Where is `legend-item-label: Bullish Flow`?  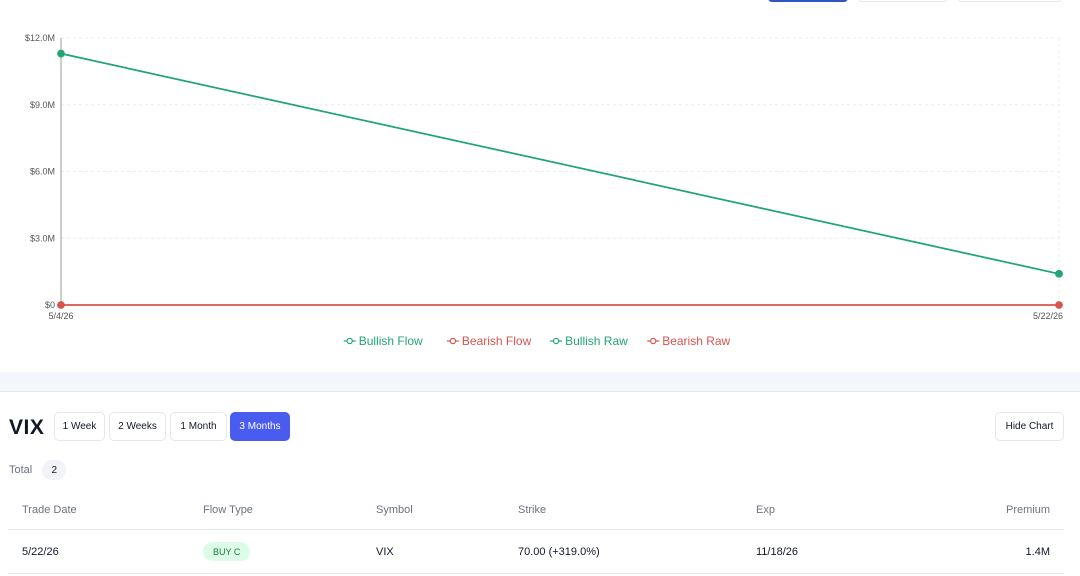 legend-item-label: Bullish Flow is located at coordinates (391, 341).